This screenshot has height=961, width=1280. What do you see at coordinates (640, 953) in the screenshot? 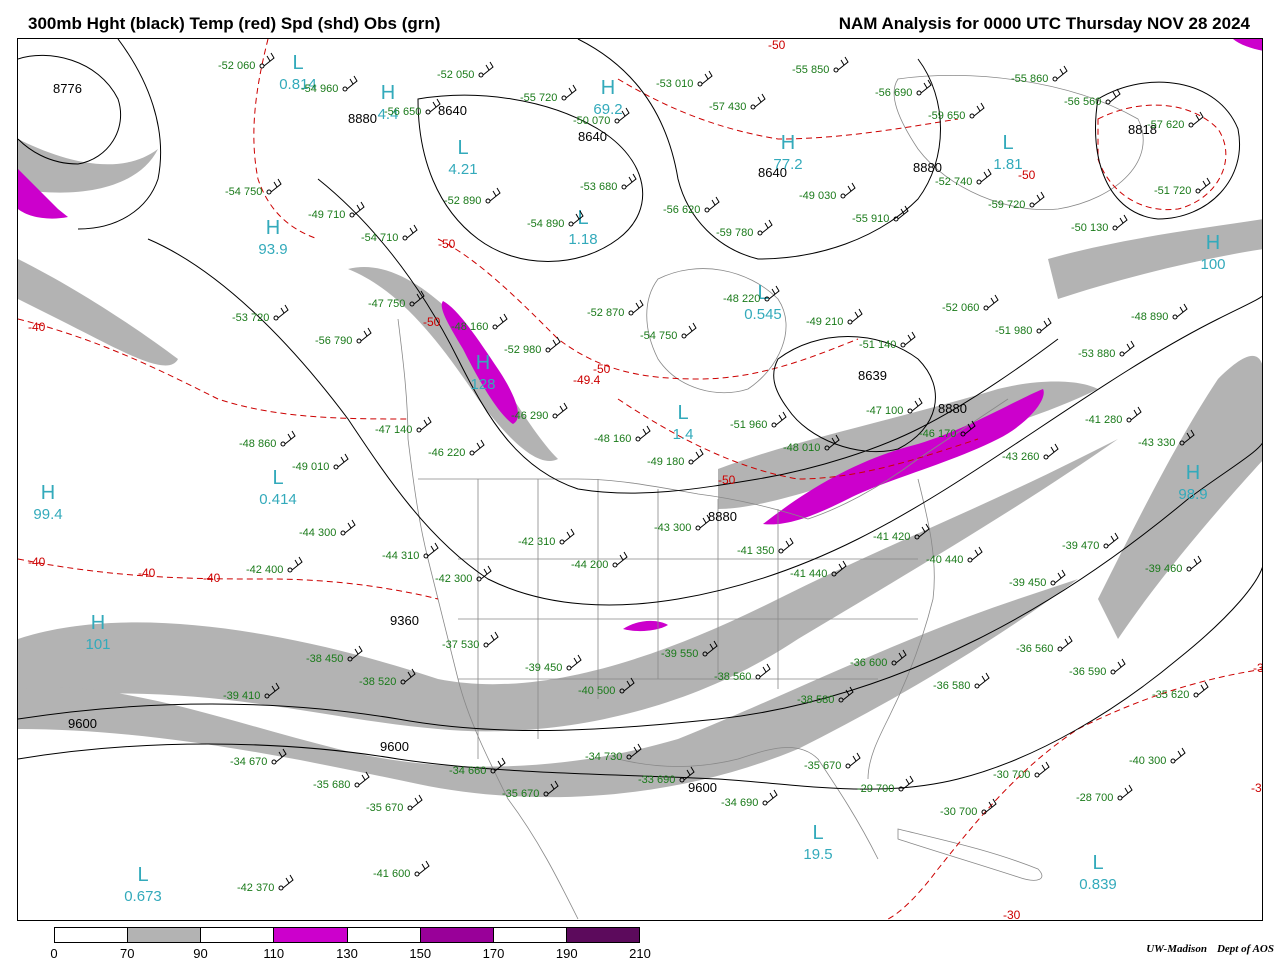
I see `colorbar-tick-label: 210` at bounding box center [640, 953].